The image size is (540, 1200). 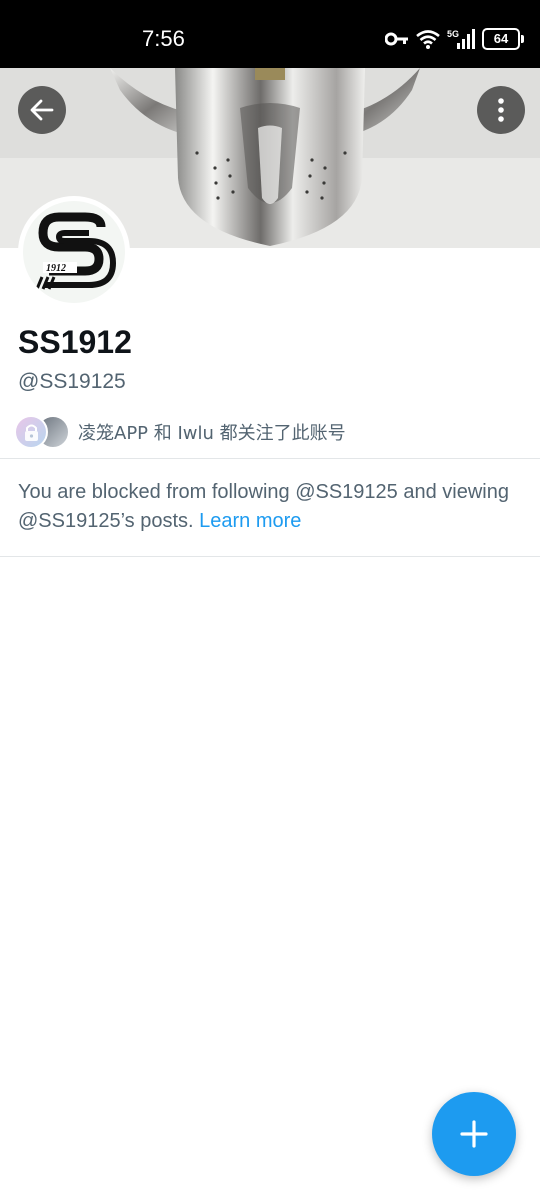 What do you see at coordinates (461, 39) in the screenshot?
I see `signal-5g-icon: 5G` at bounding box center [461, 39].